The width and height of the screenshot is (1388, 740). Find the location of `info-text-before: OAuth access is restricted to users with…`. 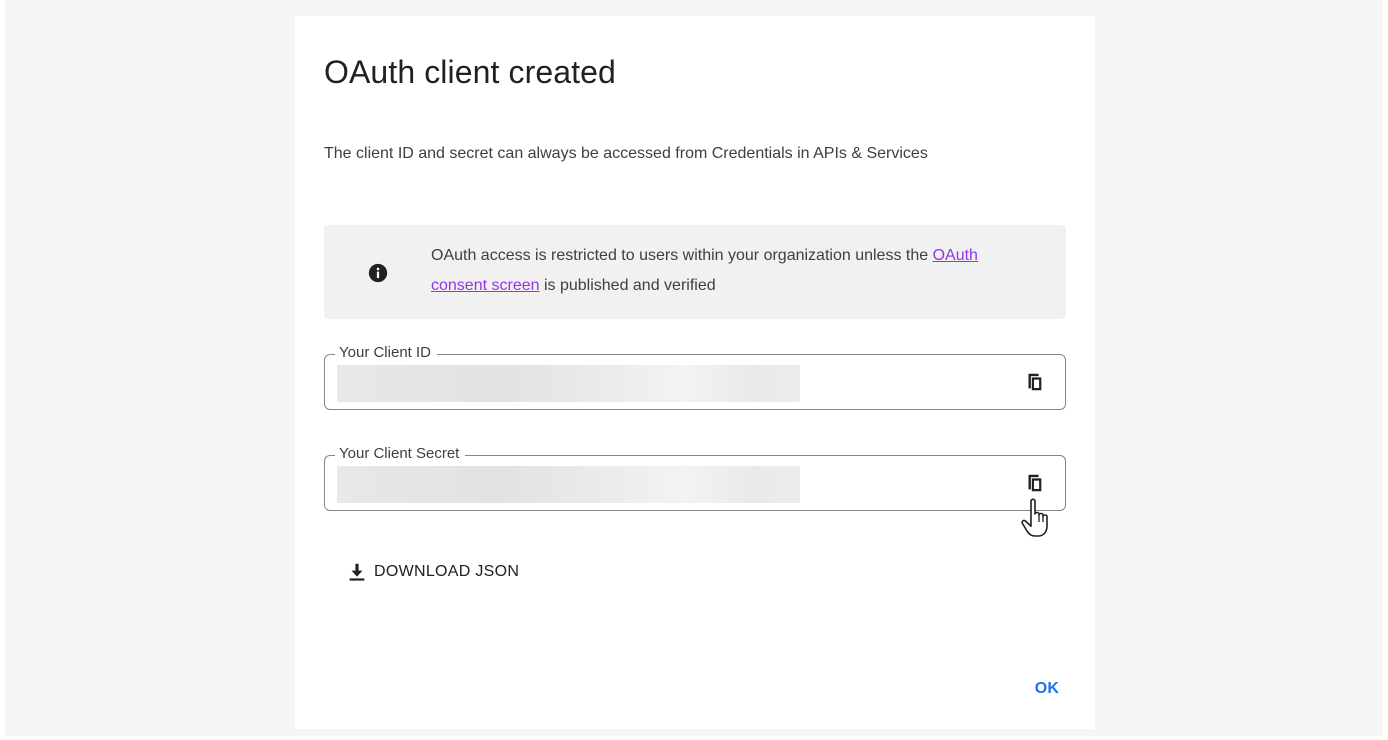

info-text-before: OAuth access is restricted to users with… is located at coordinates (682, 255).